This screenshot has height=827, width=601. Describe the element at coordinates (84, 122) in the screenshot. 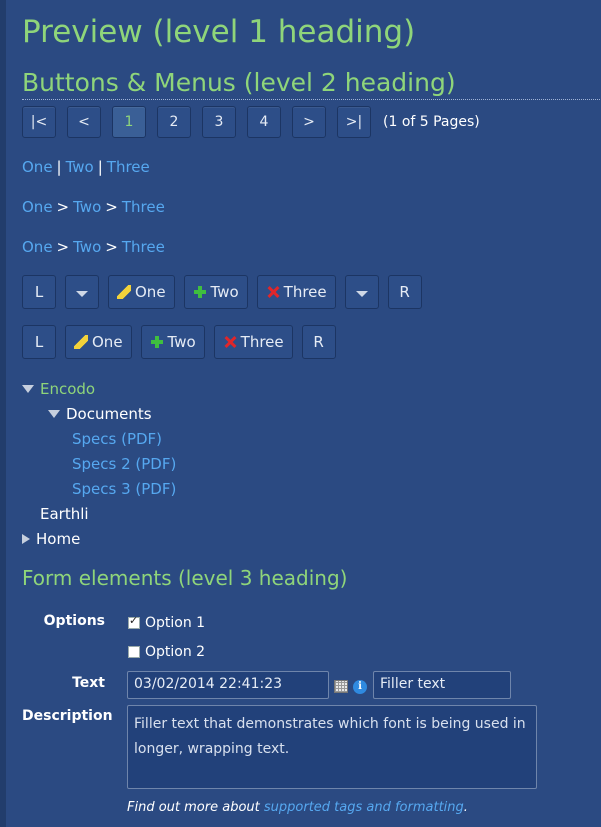

I see `previous-page-button: <` at that location.